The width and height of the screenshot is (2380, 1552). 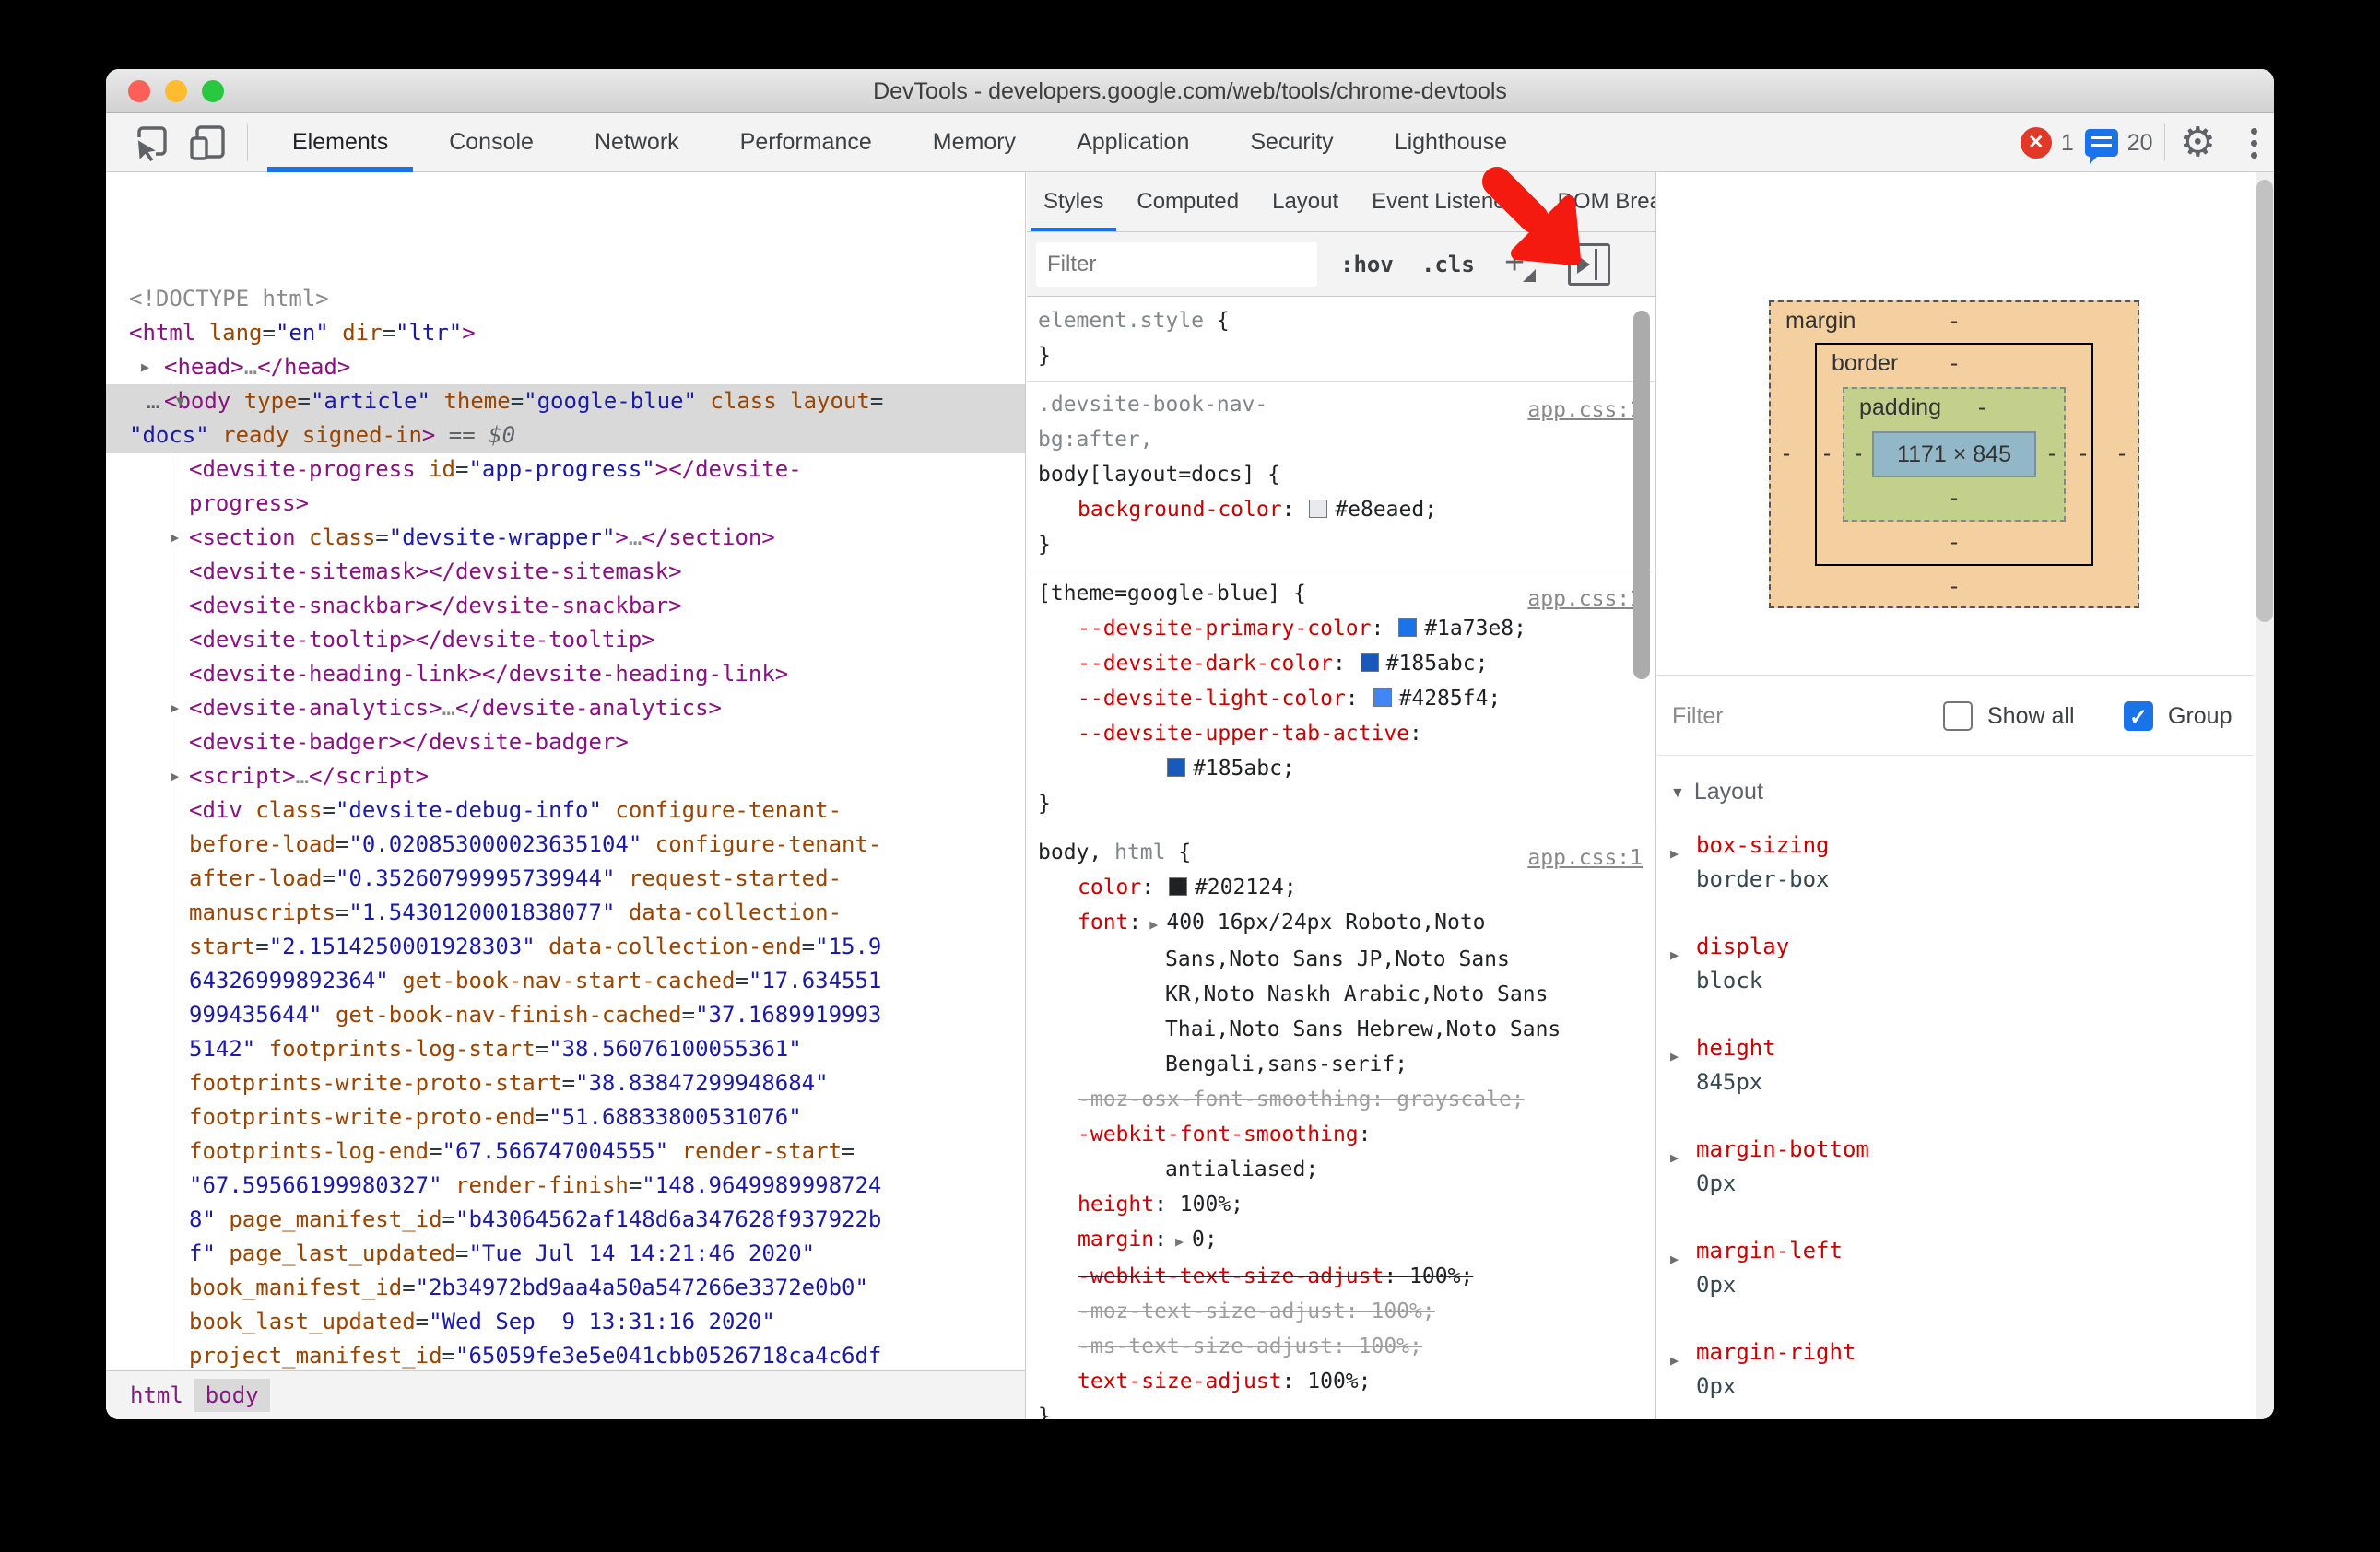 I want to click on css-declaration: margin: ▶ 0;, so click(x=1341, y=1240).